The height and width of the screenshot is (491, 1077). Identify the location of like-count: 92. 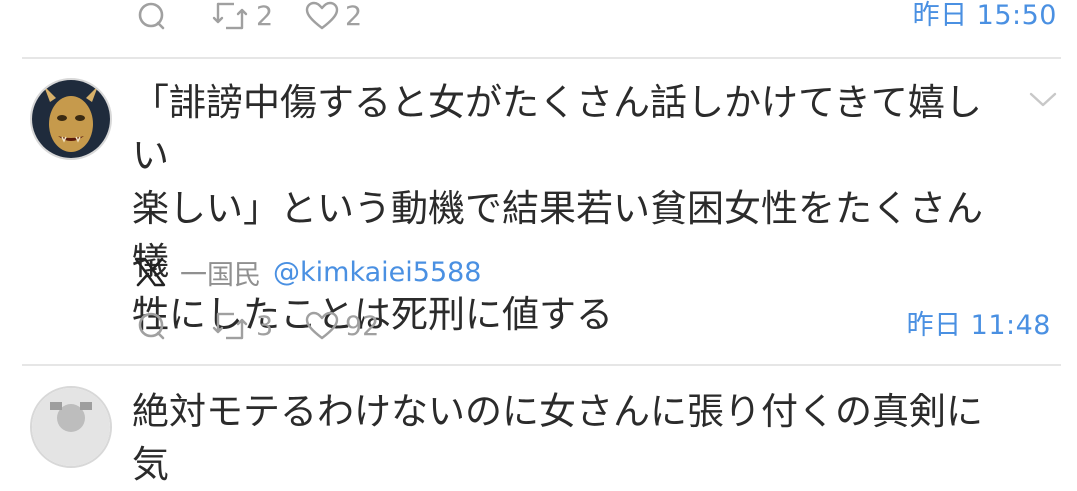
(362, 326).